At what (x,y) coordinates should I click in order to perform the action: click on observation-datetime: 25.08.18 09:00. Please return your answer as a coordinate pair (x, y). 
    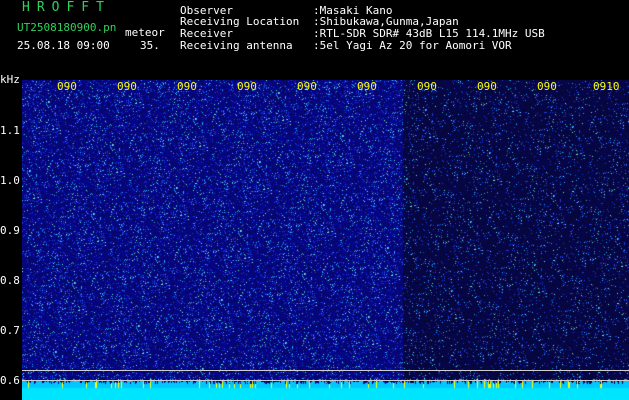
    Looking at the image, I should click on (63, 45).